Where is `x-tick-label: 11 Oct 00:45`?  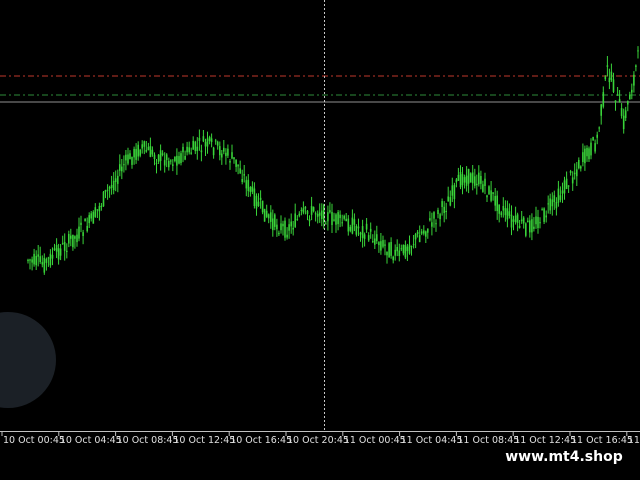
x-tick-label: 11 Oct 00:45 is located at coordinates (375, 440).